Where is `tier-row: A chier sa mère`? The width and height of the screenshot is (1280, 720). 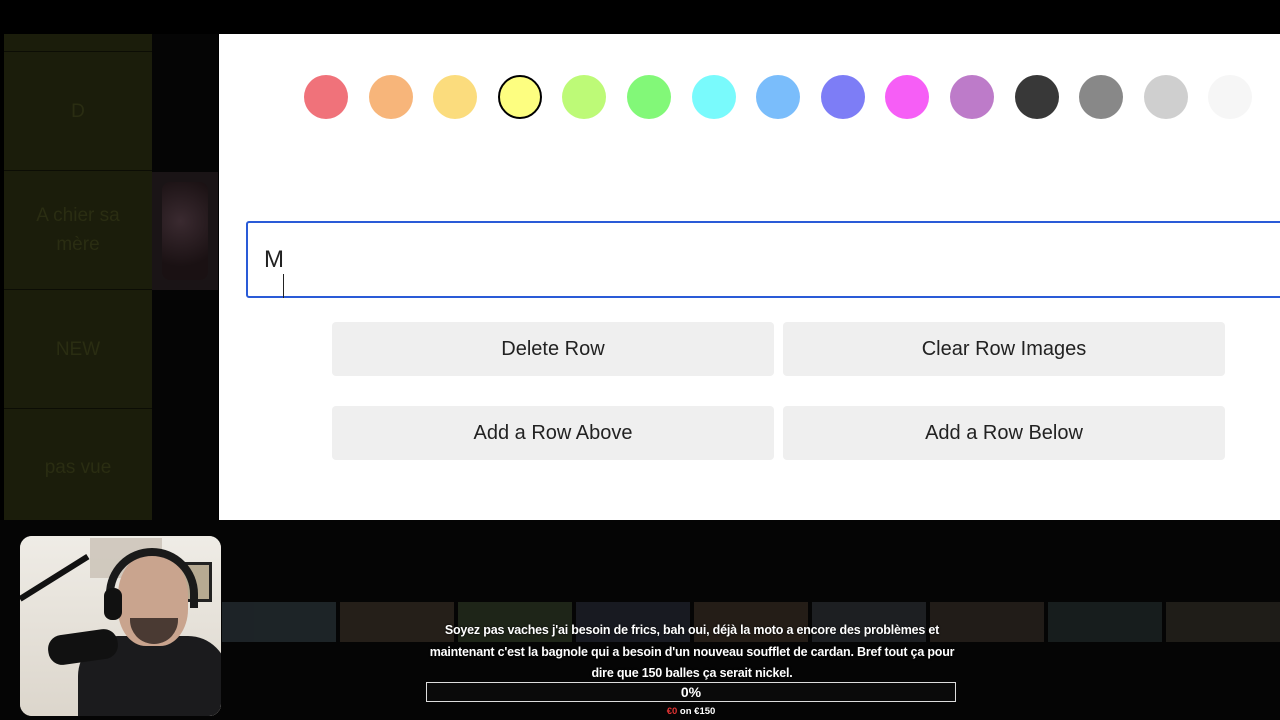
tier-row: A chier sa mère is located at coordinates (78, 230).